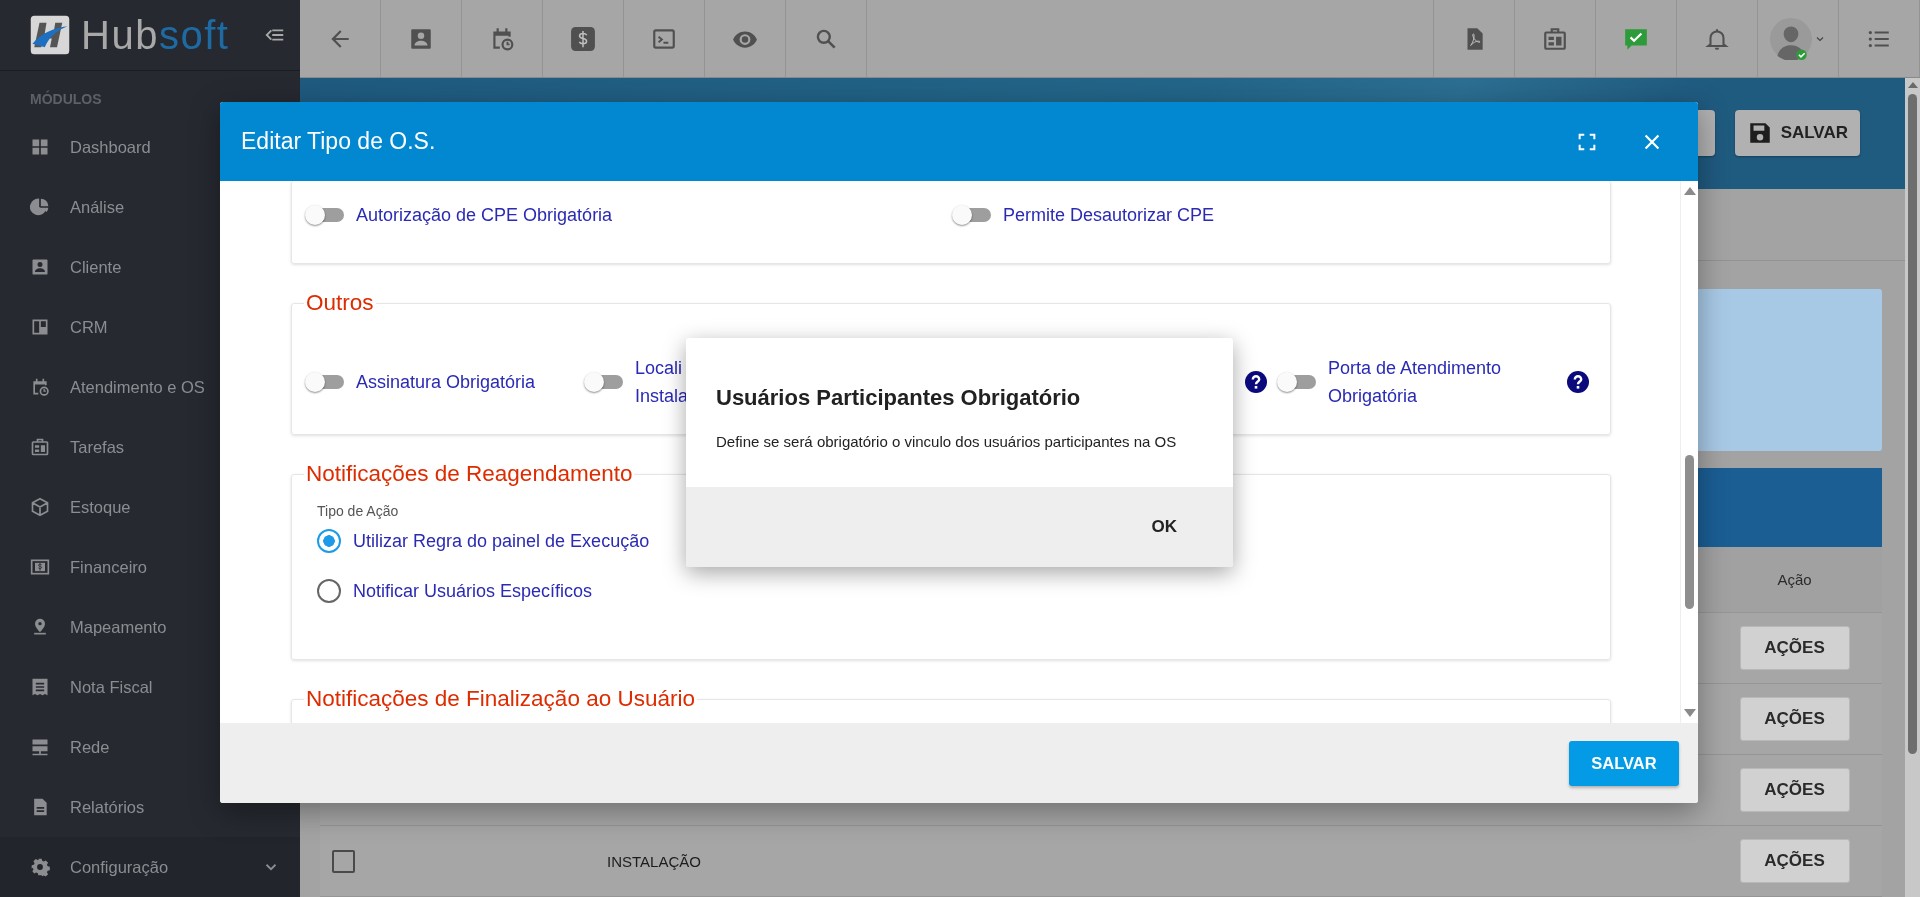  What do you see at coordinates (40, 207) in the screenshot?
I see `pie-chart-icon` at bounding box center [40, 207].